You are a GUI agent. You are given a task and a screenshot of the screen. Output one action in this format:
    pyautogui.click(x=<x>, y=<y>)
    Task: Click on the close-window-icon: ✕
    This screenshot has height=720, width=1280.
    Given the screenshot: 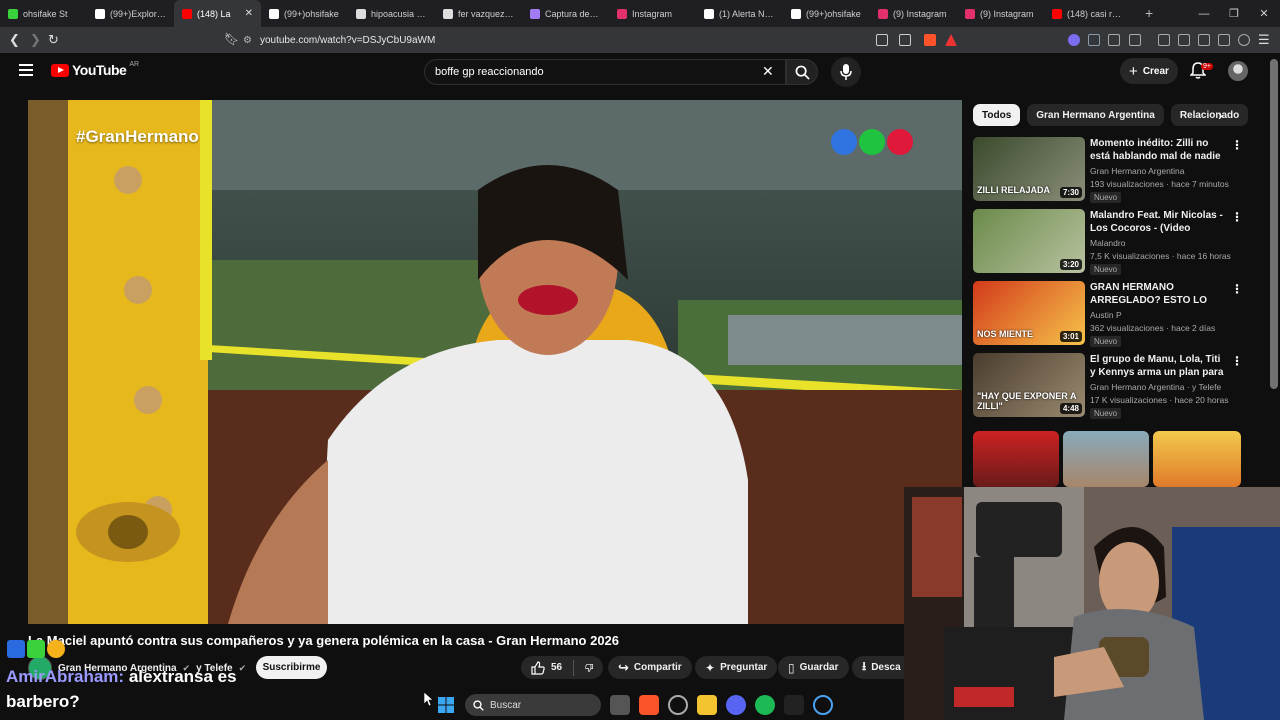 What is the action you would take?
    pyautogui.click(x=1264, y=13)
    